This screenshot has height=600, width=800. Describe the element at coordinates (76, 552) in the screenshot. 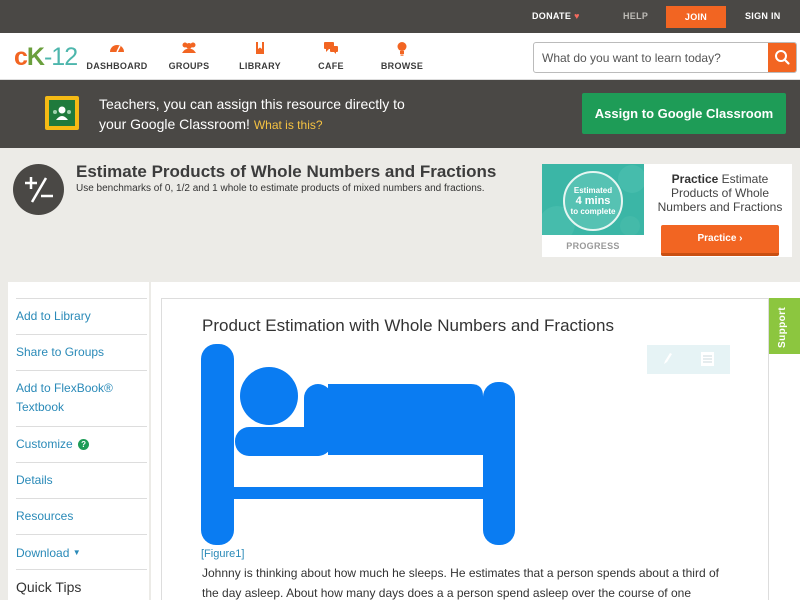

I see `caret-down-icon: ▼` at that location.